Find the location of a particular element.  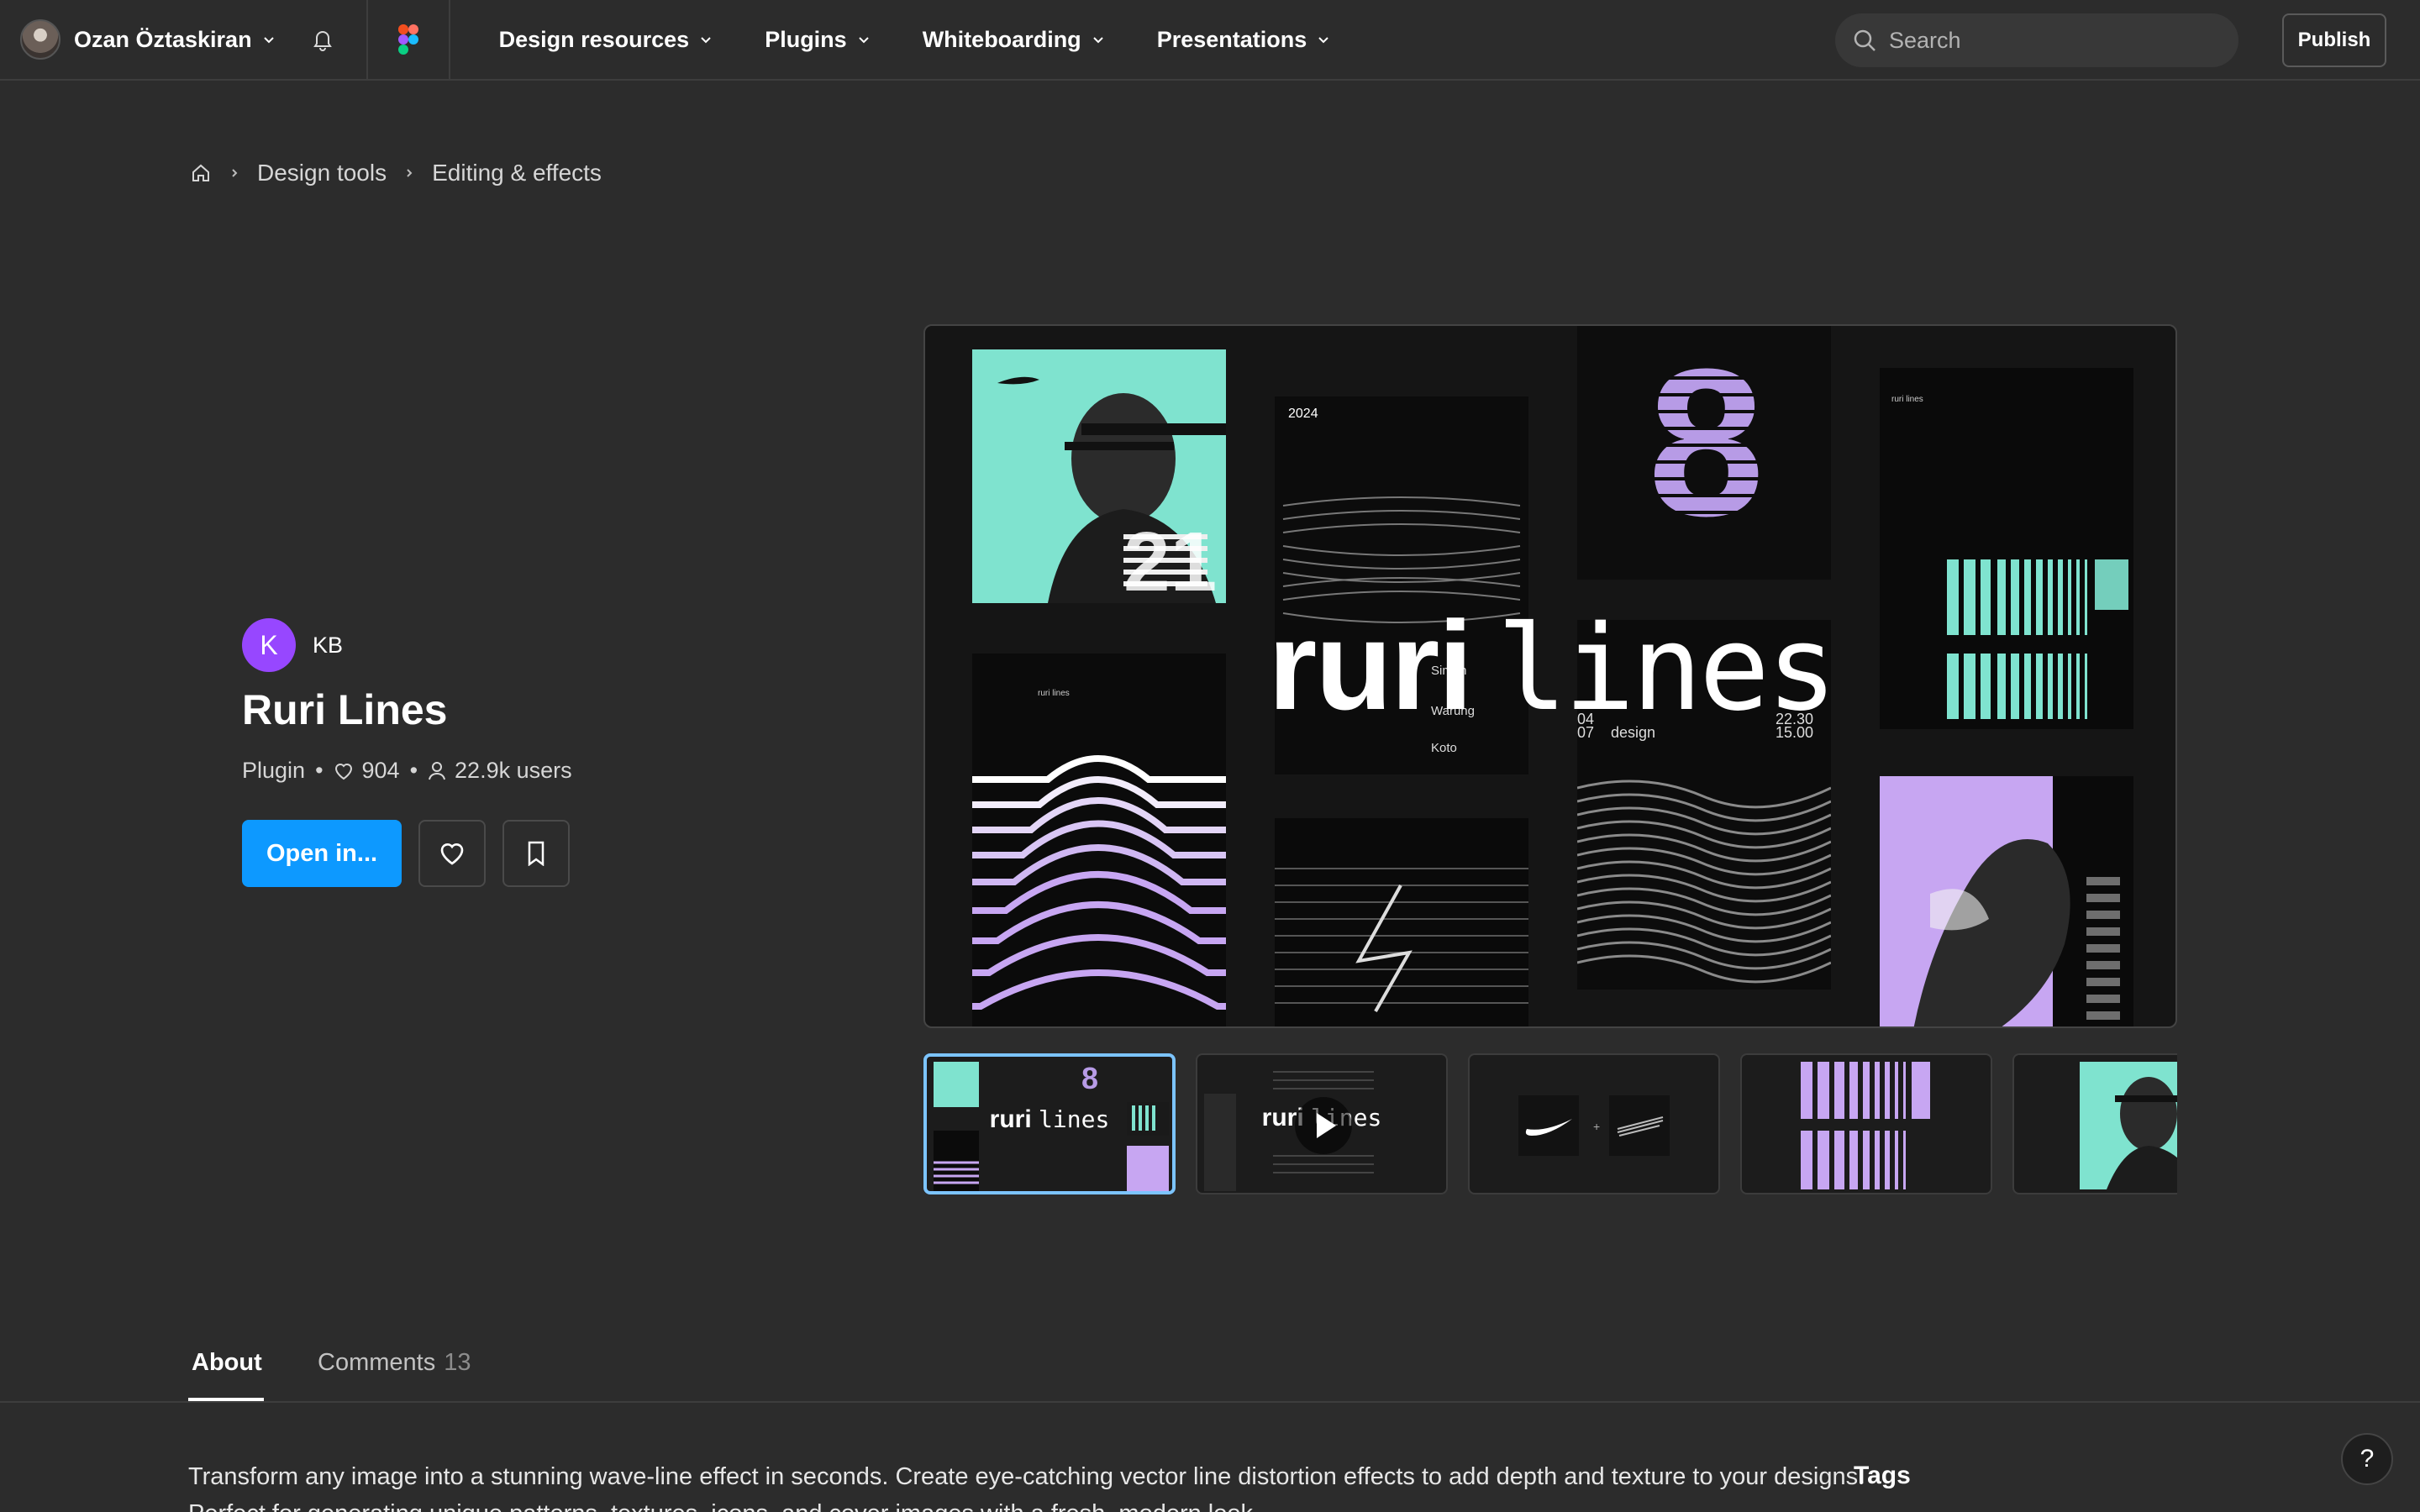

home-icon is located at coordinates (201, 173).